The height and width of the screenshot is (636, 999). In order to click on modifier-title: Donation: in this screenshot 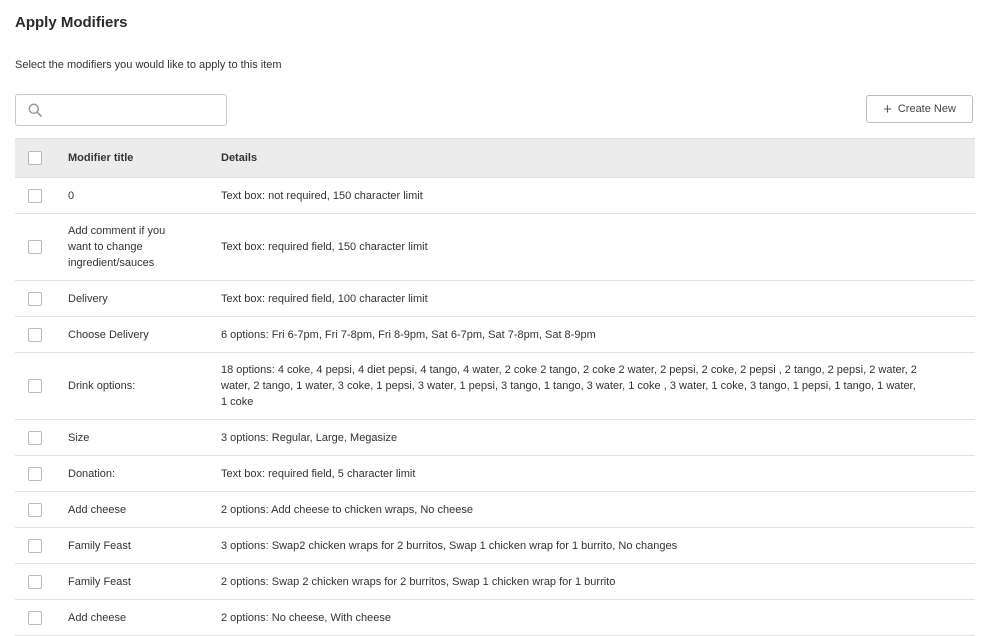, I will do `click(92, 473)`.